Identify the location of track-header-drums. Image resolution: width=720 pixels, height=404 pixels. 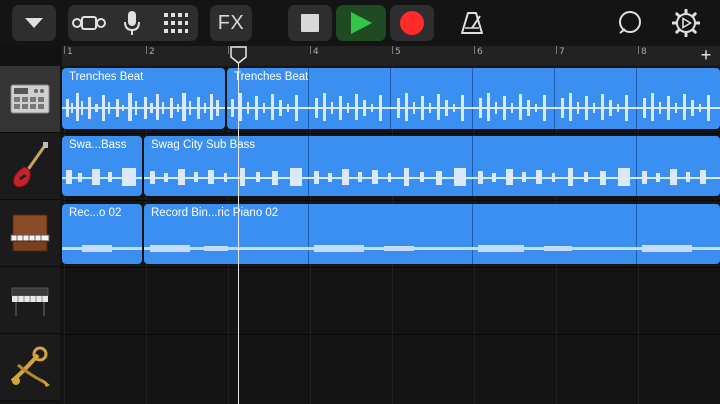
(30, 99).